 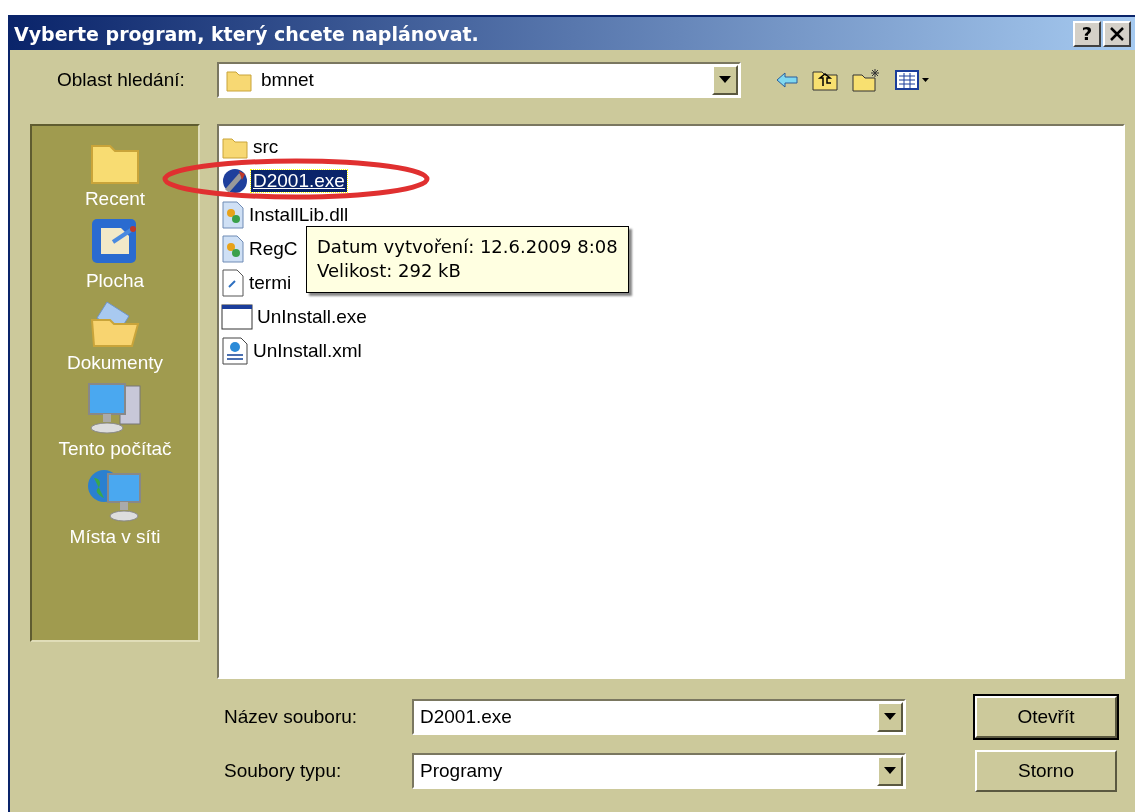 What do you see at coordinates (659, 771) in the screenshot?
I see `file-type-dropdown: Programy` at bounding box center [659, 771].